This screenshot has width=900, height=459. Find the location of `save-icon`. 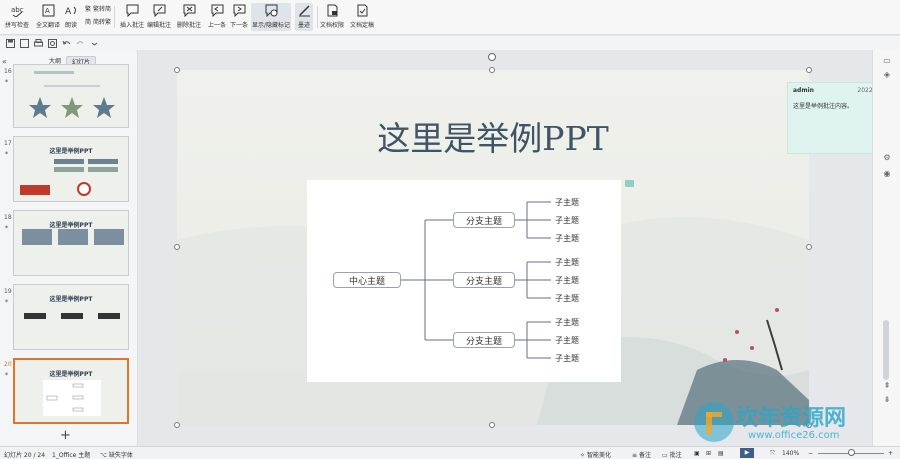

save-icon is located at coordinates (10, 43).